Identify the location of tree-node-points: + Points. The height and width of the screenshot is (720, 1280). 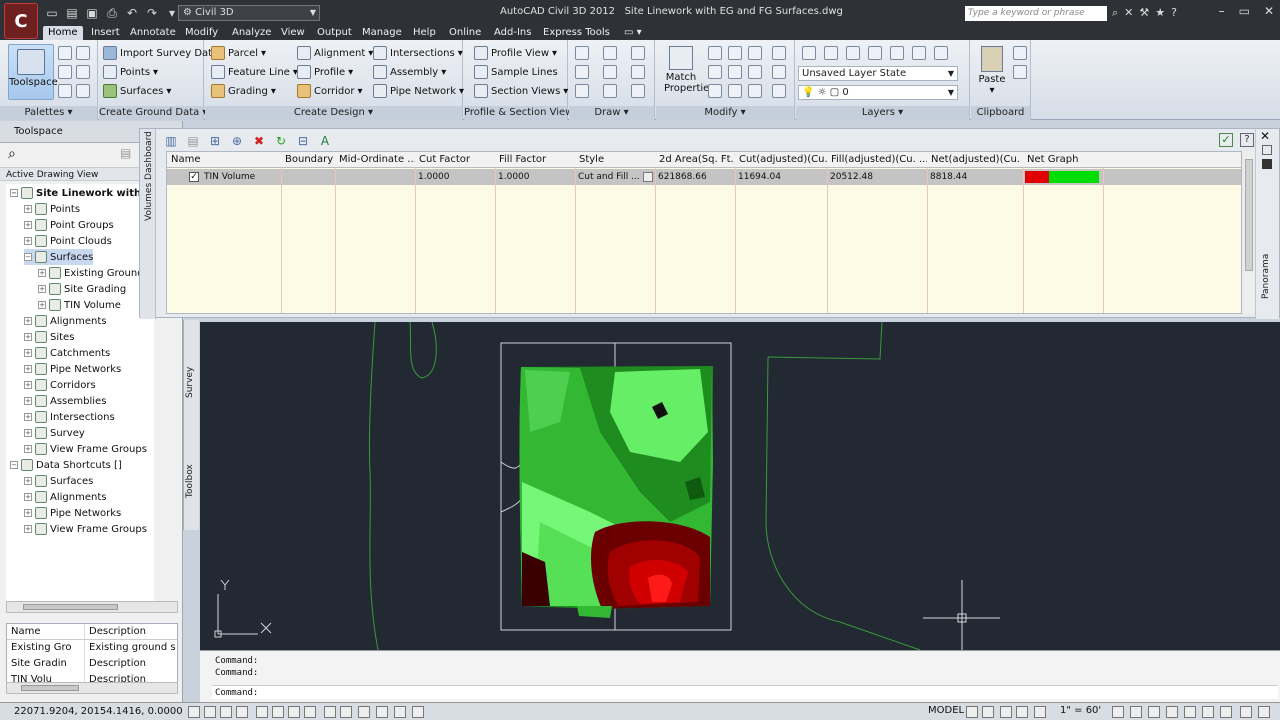
(52, 209).